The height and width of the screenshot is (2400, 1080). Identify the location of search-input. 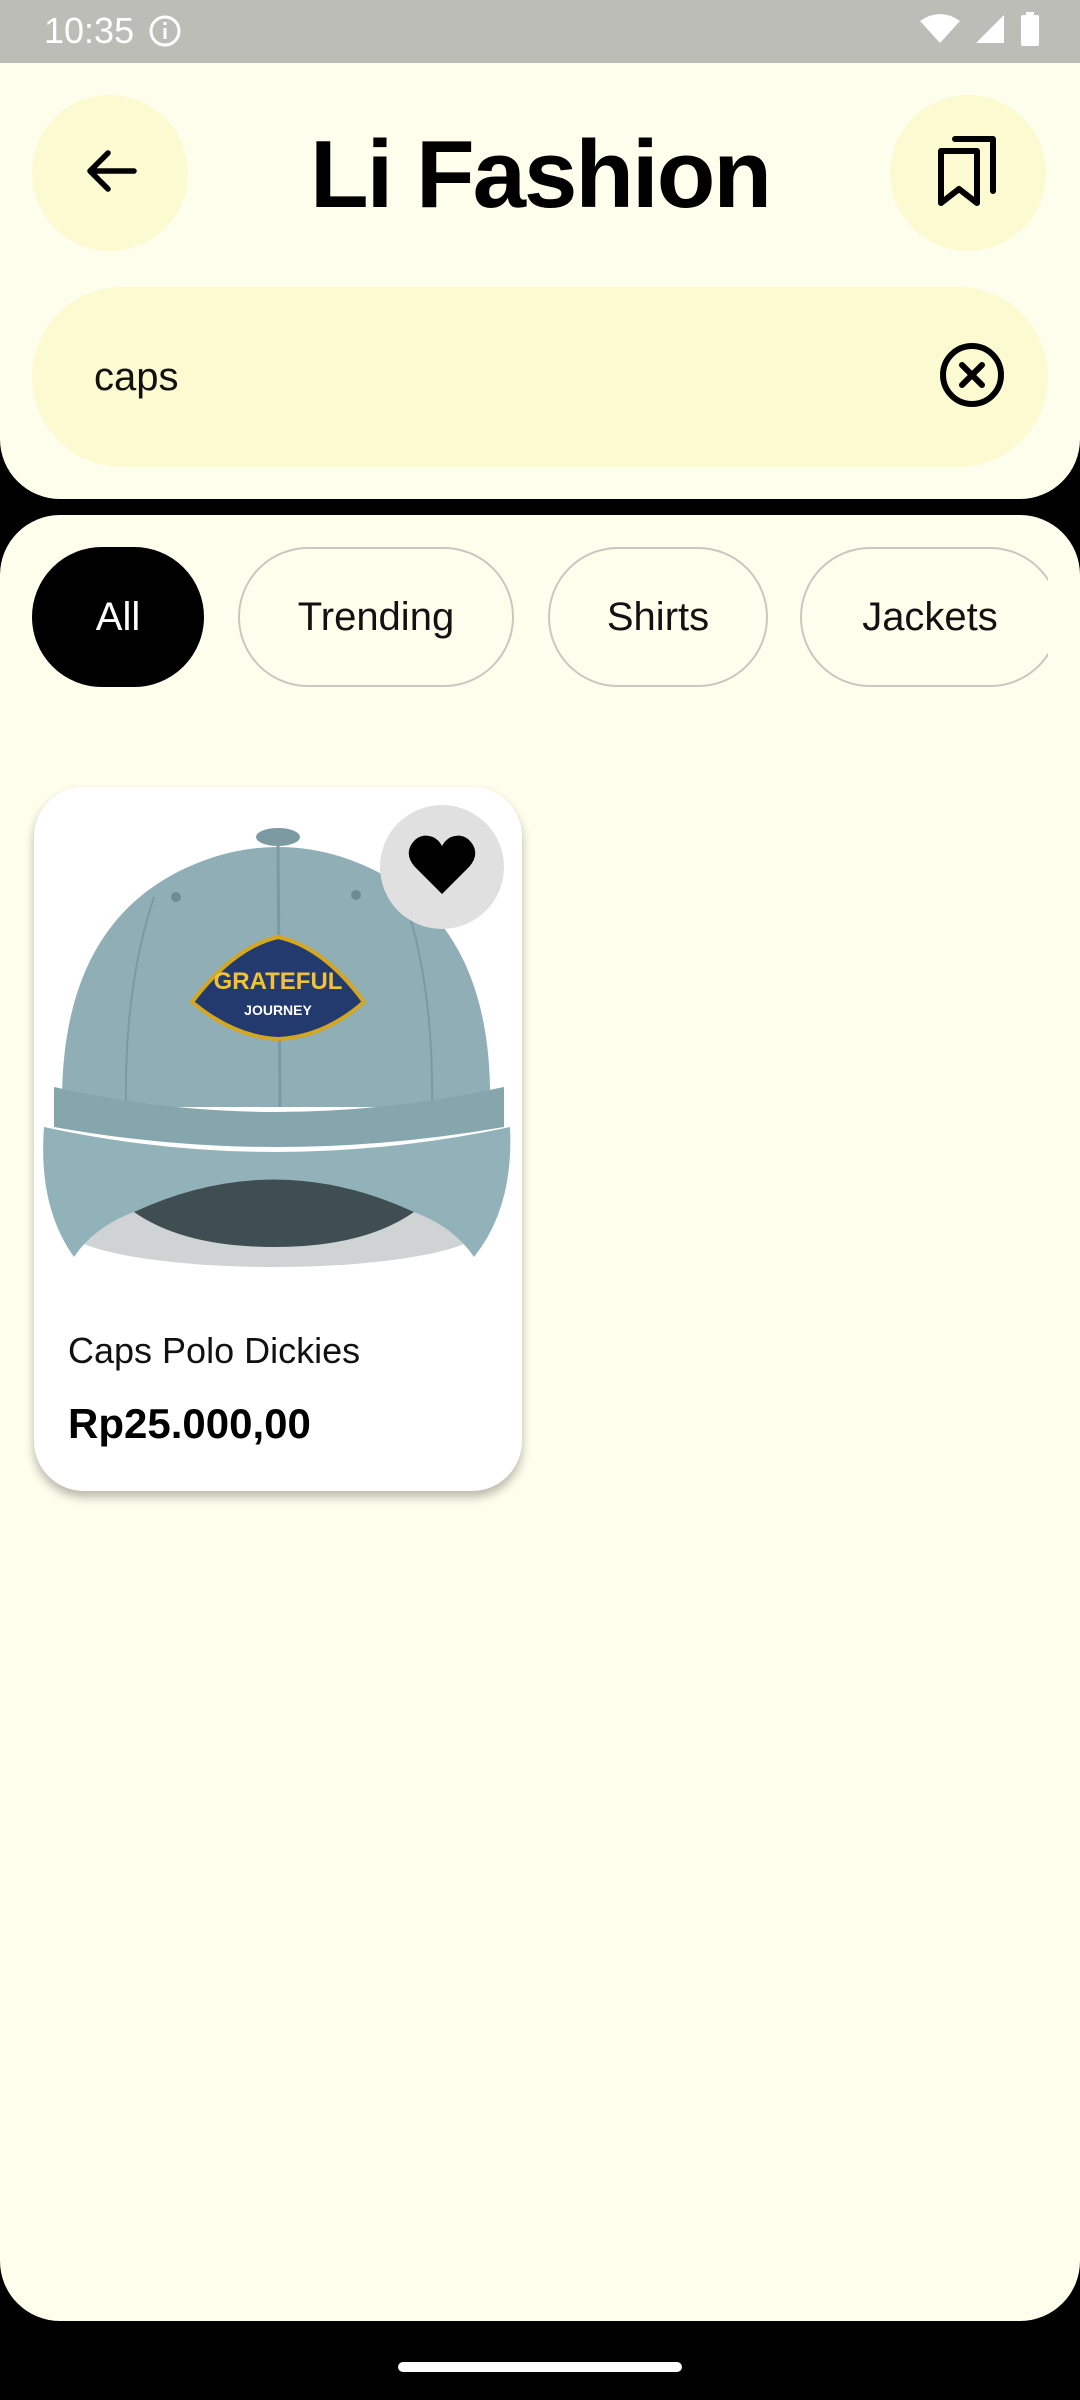
(494, 377).